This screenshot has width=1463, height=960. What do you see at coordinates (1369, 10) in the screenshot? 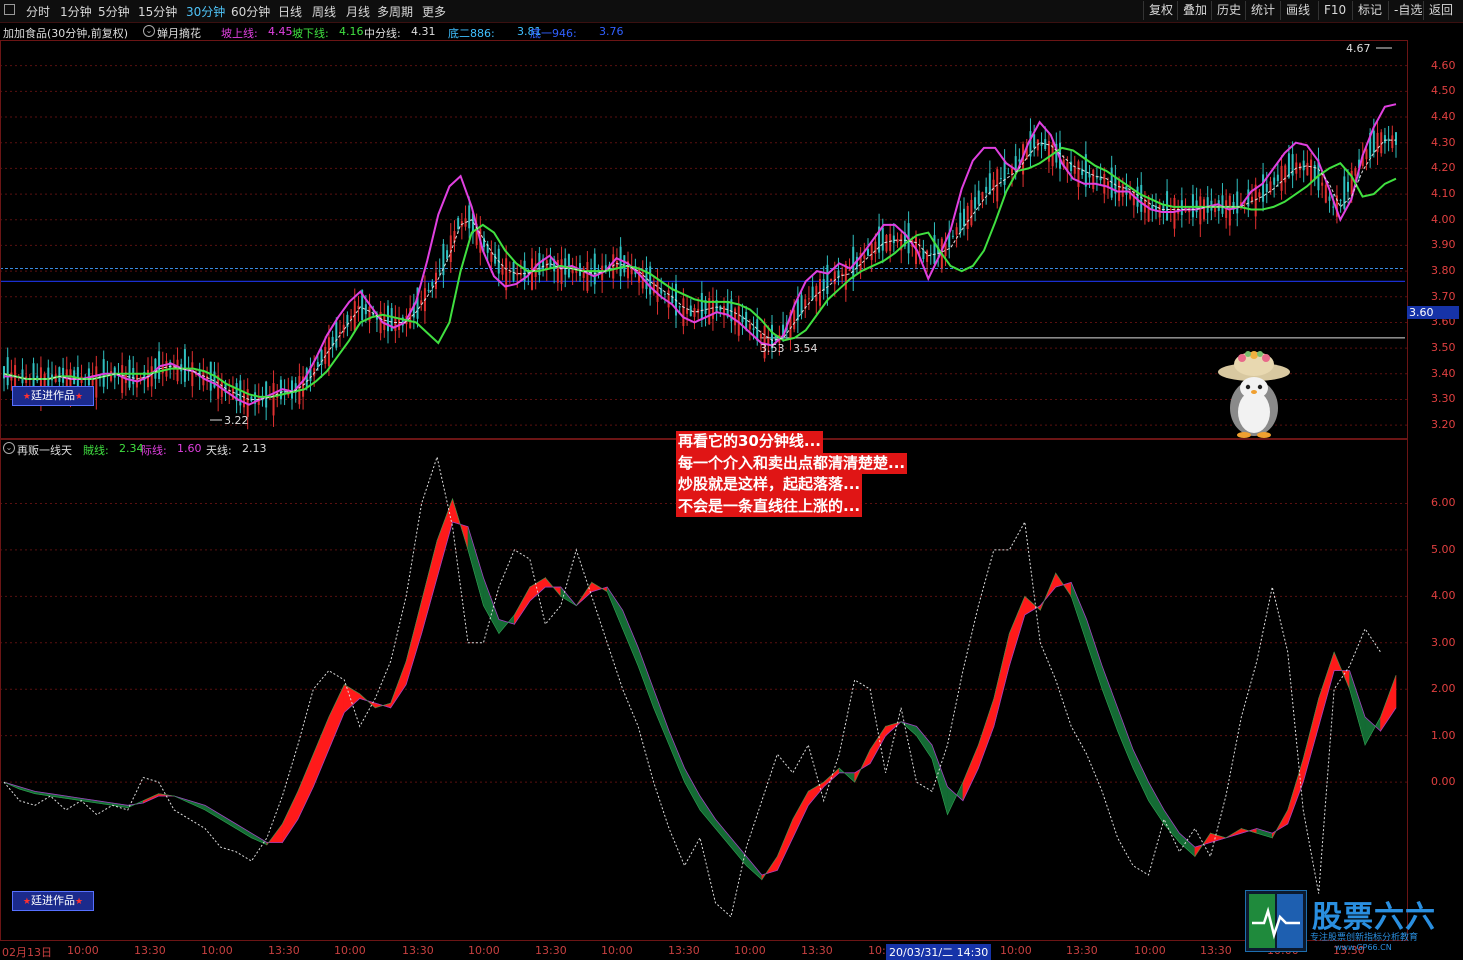
I see `toolbar-button-6: 标记` at bounding box center [1369, 10].